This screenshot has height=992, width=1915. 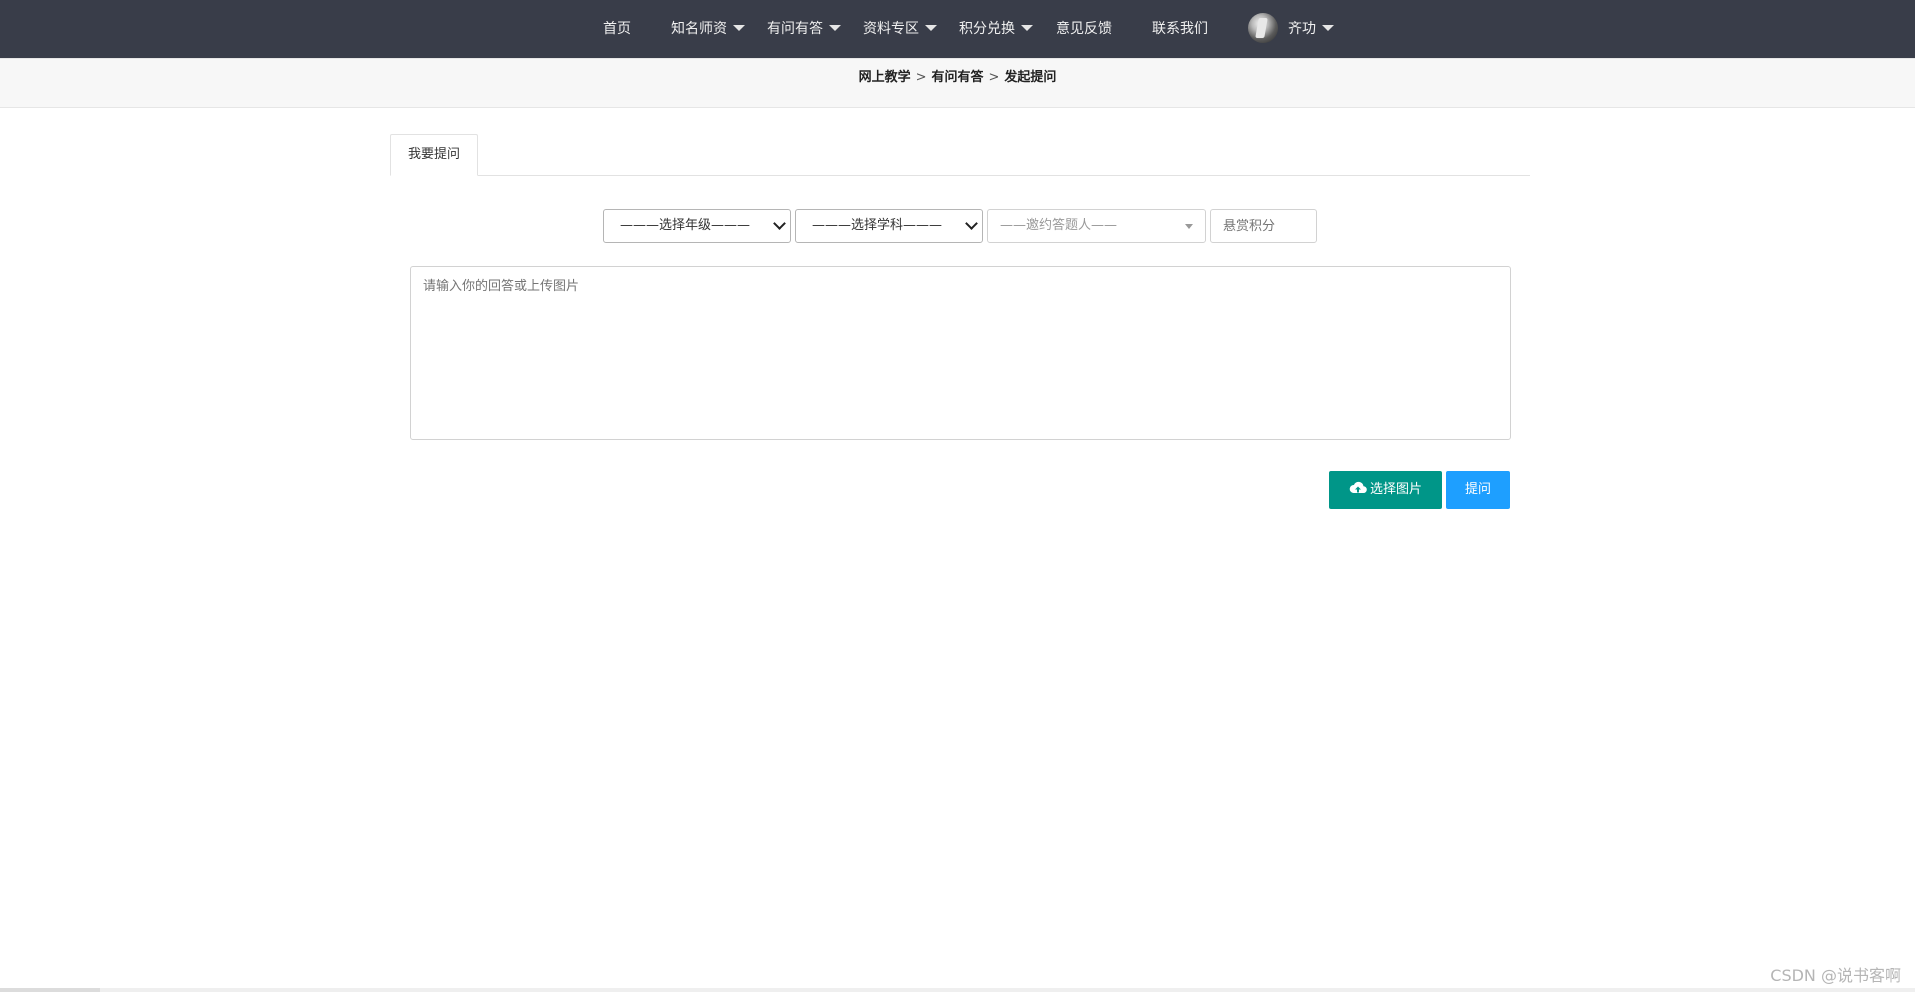 What do you see at coordinates (960, 175) in the screenshot?
I see `tab-bar-divider` at bounding box center [960, 175].